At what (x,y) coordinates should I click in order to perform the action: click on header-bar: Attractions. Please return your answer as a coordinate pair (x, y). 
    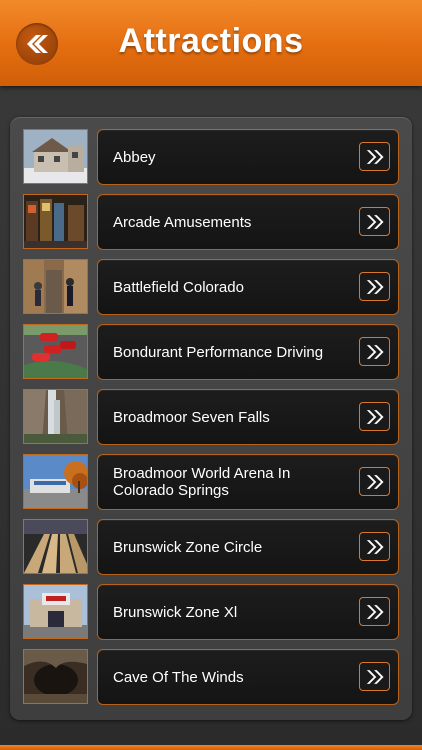
    Looking at the image, I should click on (211, 43).